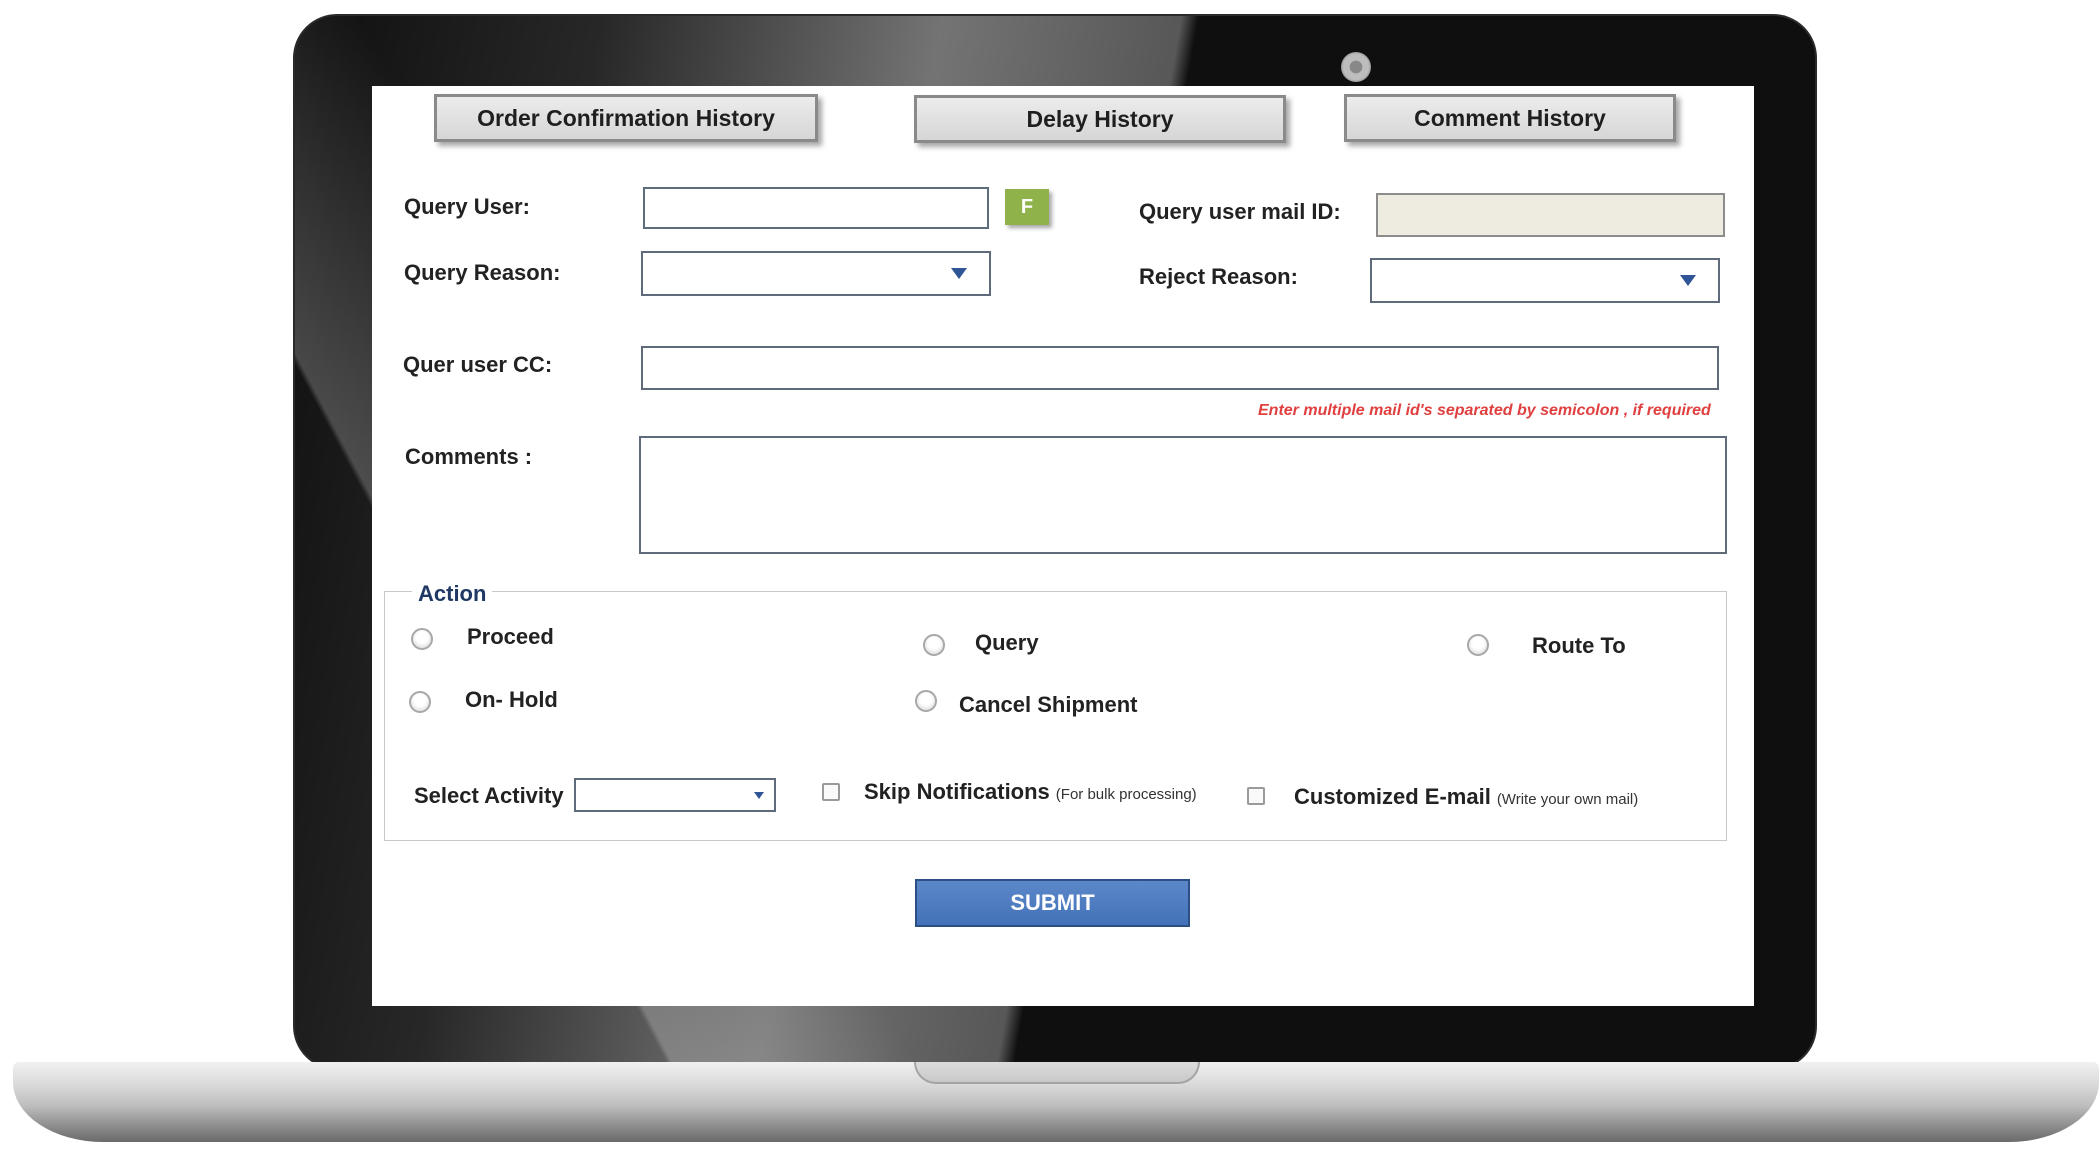 This screenshot has height=1150, width=2100. What do you see at coordinates (510, 636) in the screenshot?
I see `proceed-label: Proceed` at bounding box center [510, 636].